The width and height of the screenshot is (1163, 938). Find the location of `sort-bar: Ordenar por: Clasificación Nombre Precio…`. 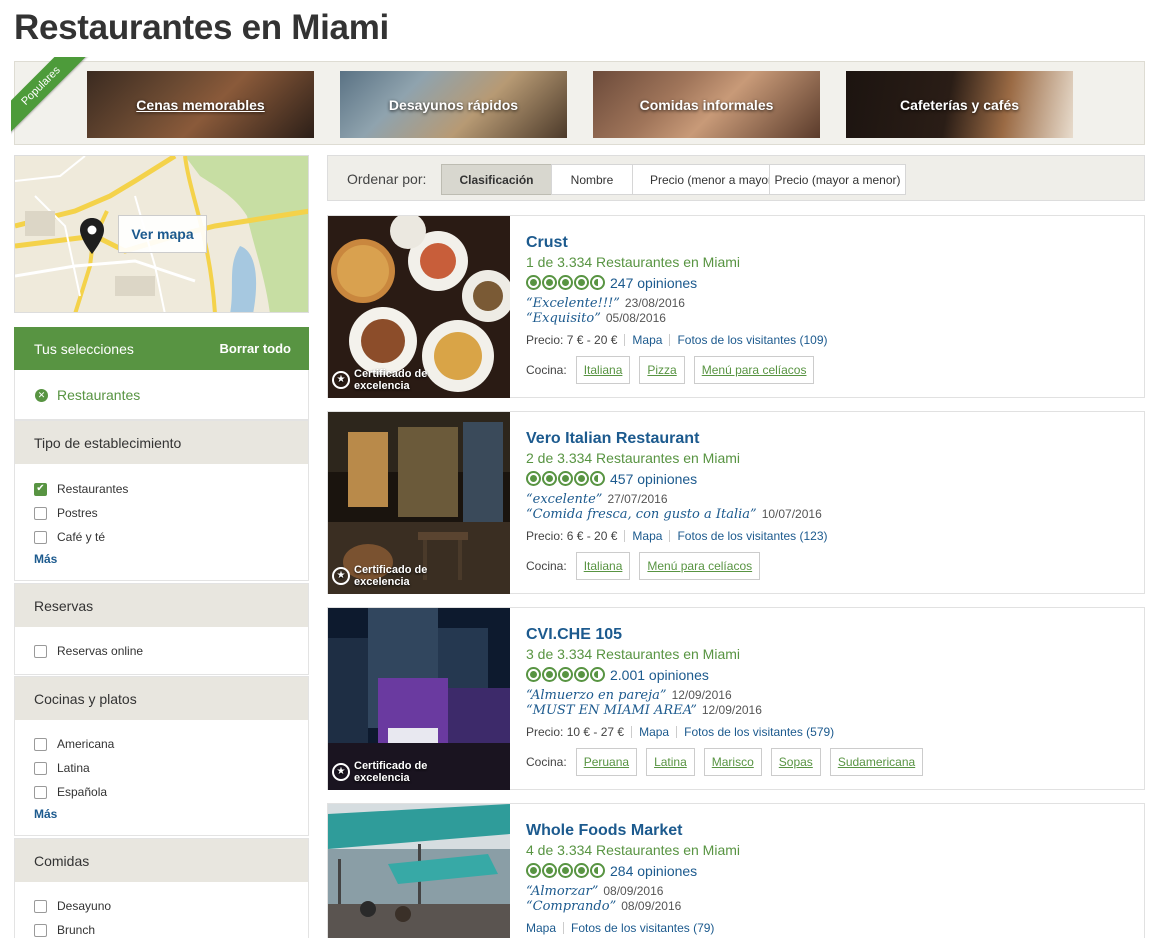

sort-bar: Ordenar por: Clasificación Nombre Precio… is located at coordinates (736, 178).